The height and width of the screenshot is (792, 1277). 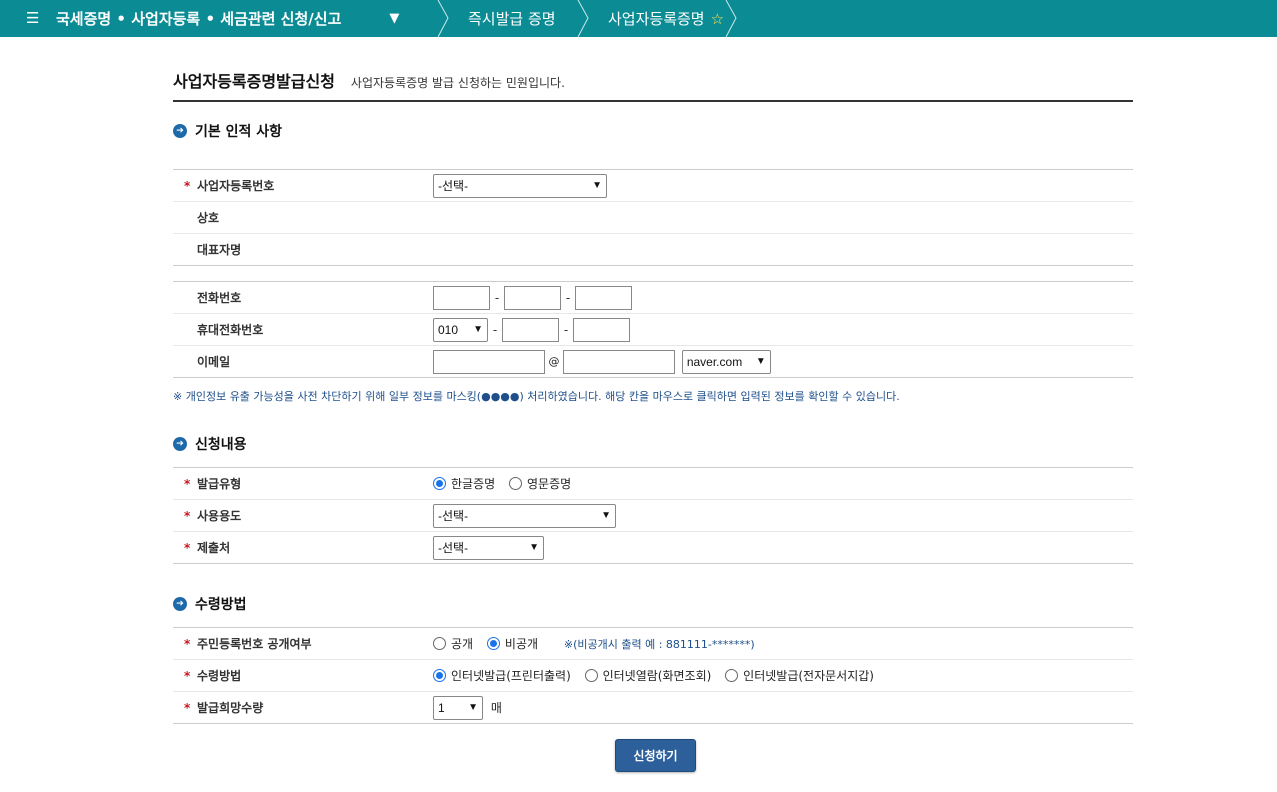 I want to click on business-name-value, so click(x=778, y=217).